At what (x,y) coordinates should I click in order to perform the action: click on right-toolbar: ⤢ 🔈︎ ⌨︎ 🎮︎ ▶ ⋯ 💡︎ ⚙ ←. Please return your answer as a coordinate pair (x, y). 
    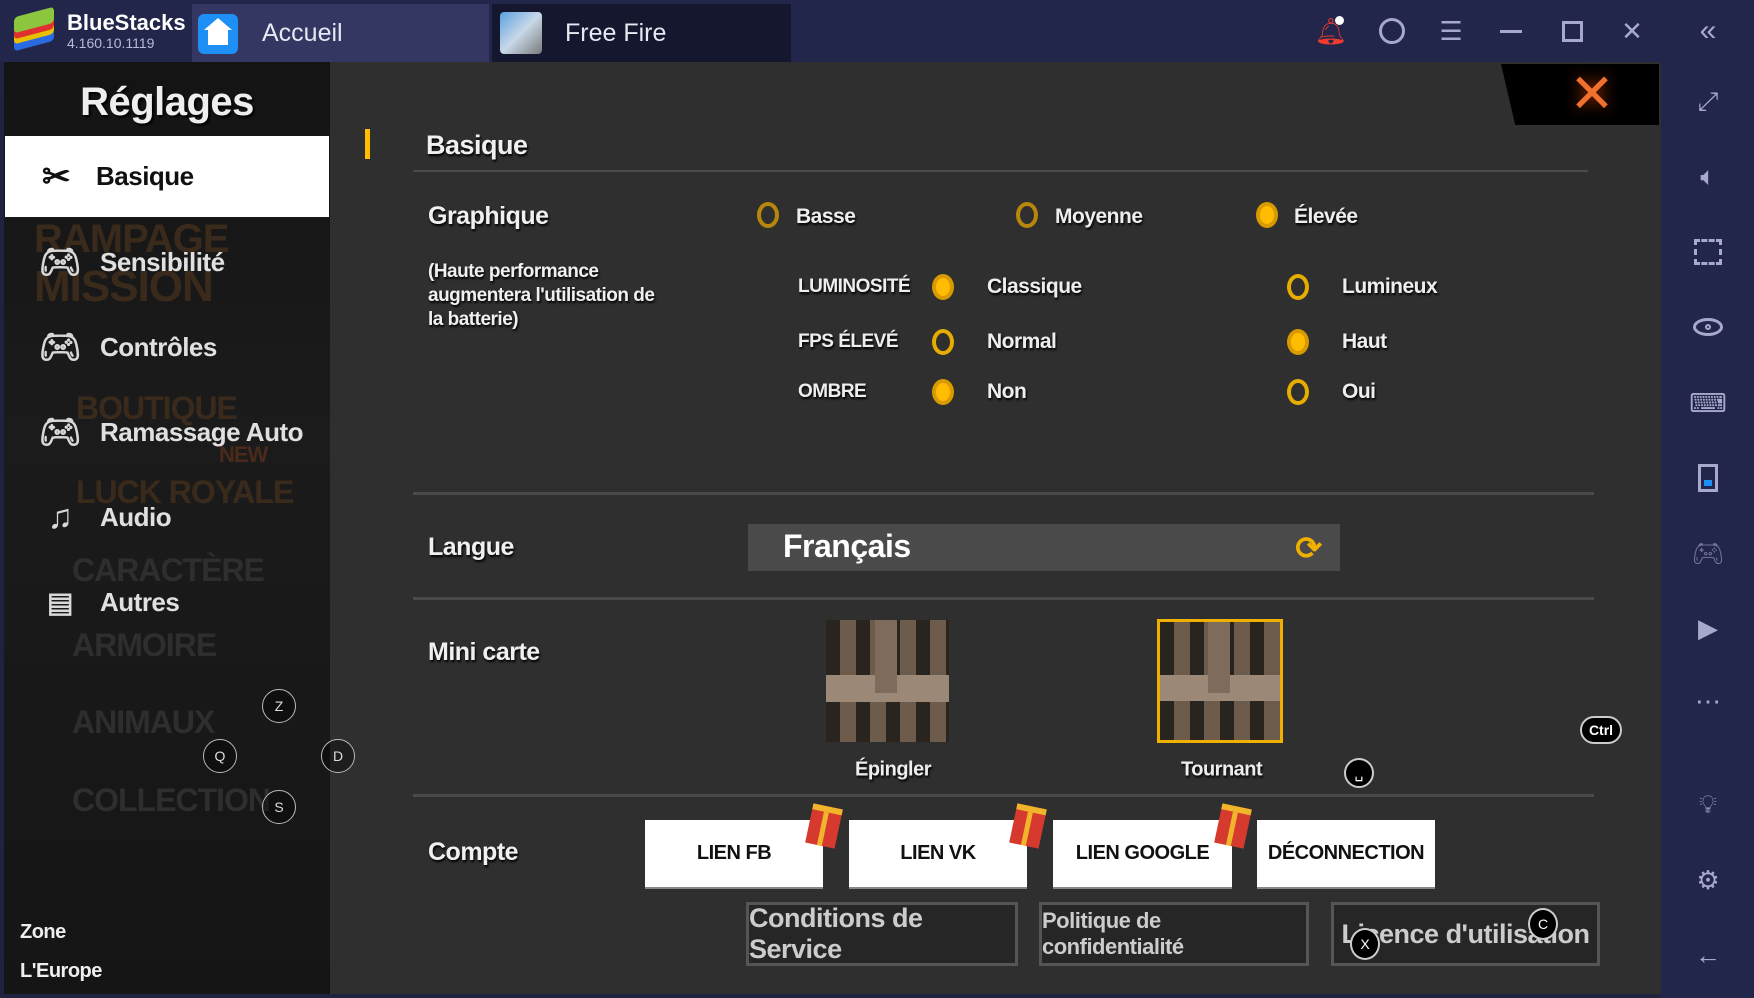
    Looking at the image, I should click on (1707, 530).